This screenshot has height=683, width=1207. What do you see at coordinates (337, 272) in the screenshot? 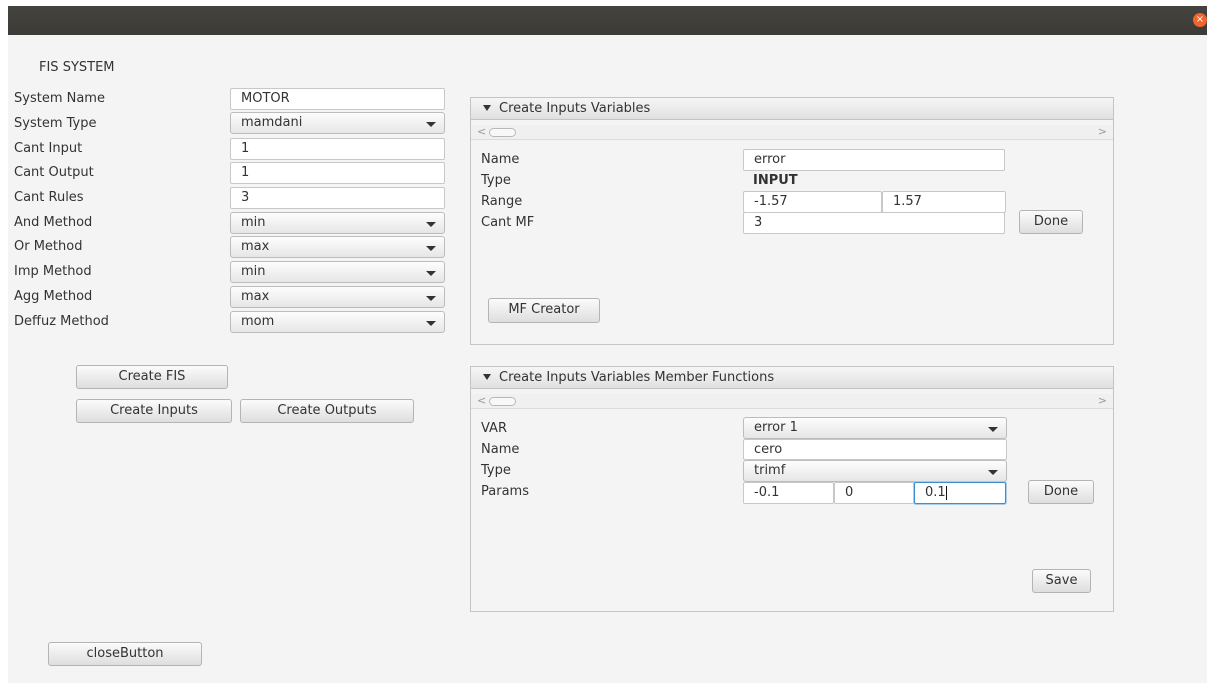
I see `imp-method-select: min` at bounding box center [337, 272].